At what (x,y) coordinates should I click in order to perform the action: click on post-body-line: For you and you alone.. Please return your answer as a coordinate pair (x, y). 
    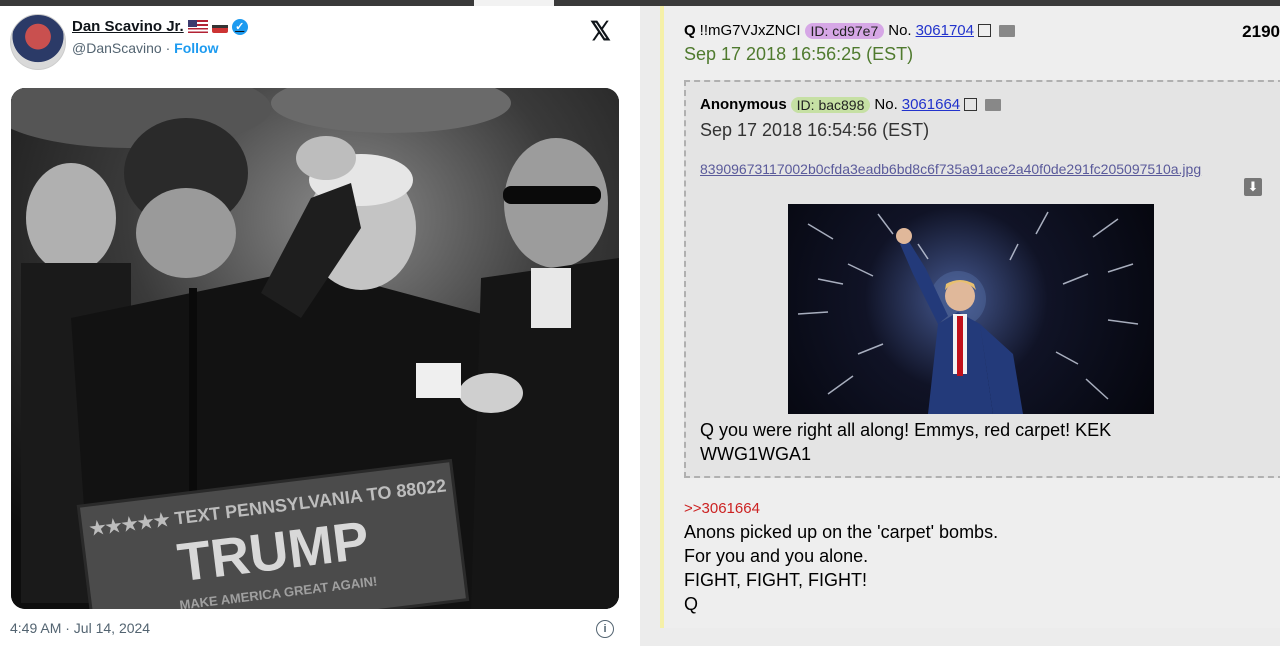
    Looking at the image, I should click on (776, 556).